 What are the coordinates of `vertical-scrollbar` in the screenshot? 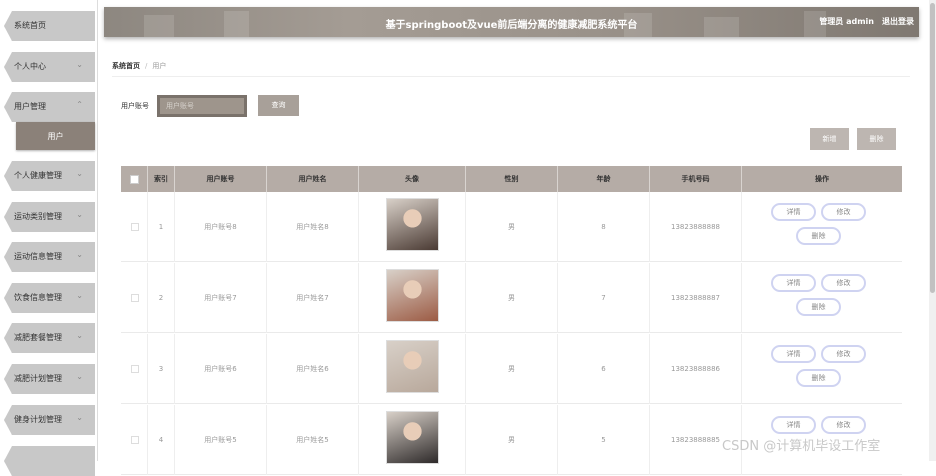 It's located at (932, 230).